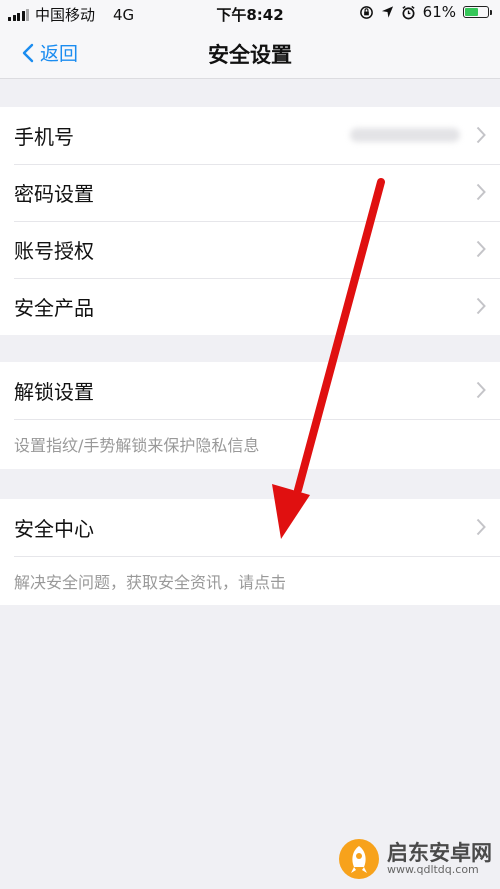 Image resolution: width=500 pixels, height=889 pixels. I want to click on rotation-lock-icon, so click(366, 12).